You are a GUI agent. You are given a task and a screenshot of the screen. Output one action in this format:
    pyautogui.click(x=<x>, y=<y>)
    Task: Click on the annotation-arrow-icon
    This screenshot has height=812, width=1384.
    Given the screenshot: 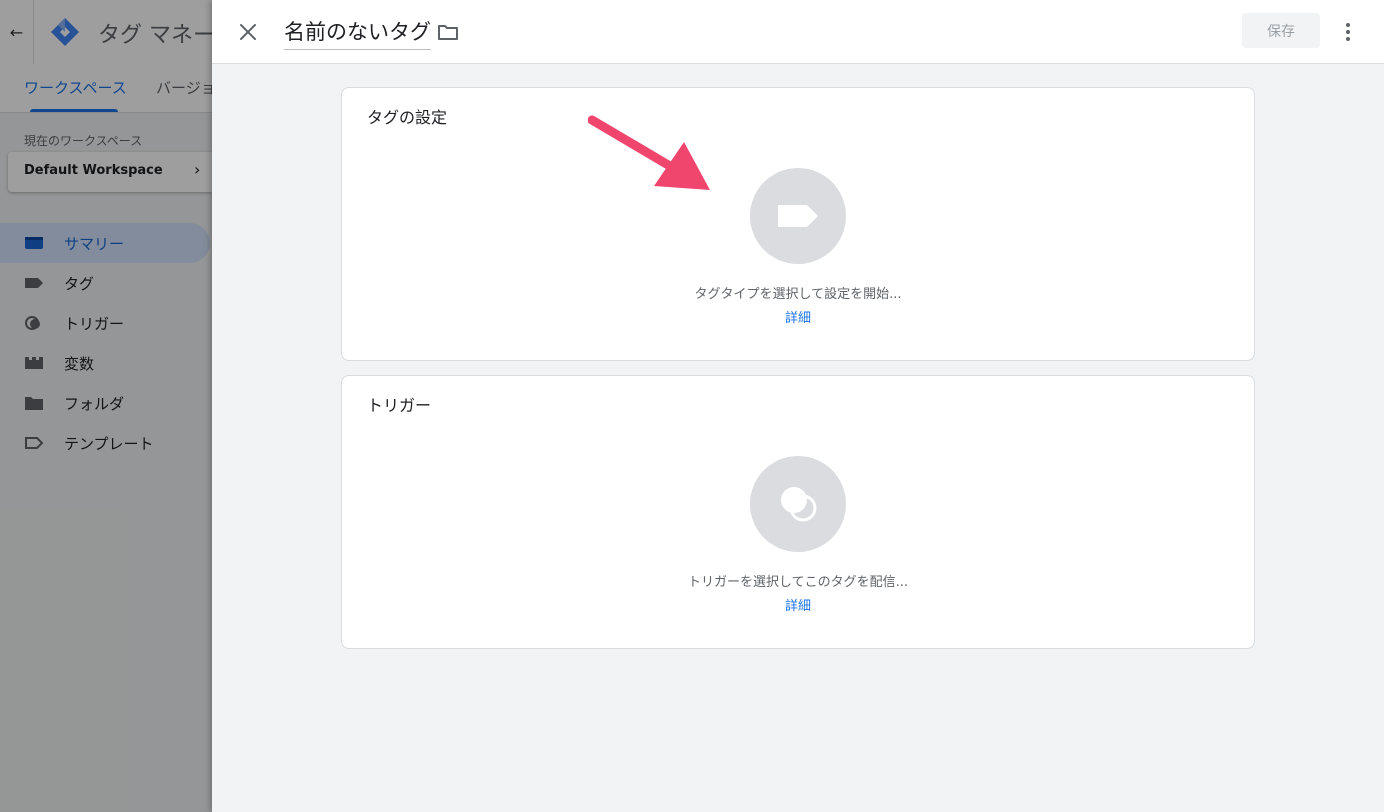 What is the action you would take?
    pyautogui.click(x=649, y=152)
    